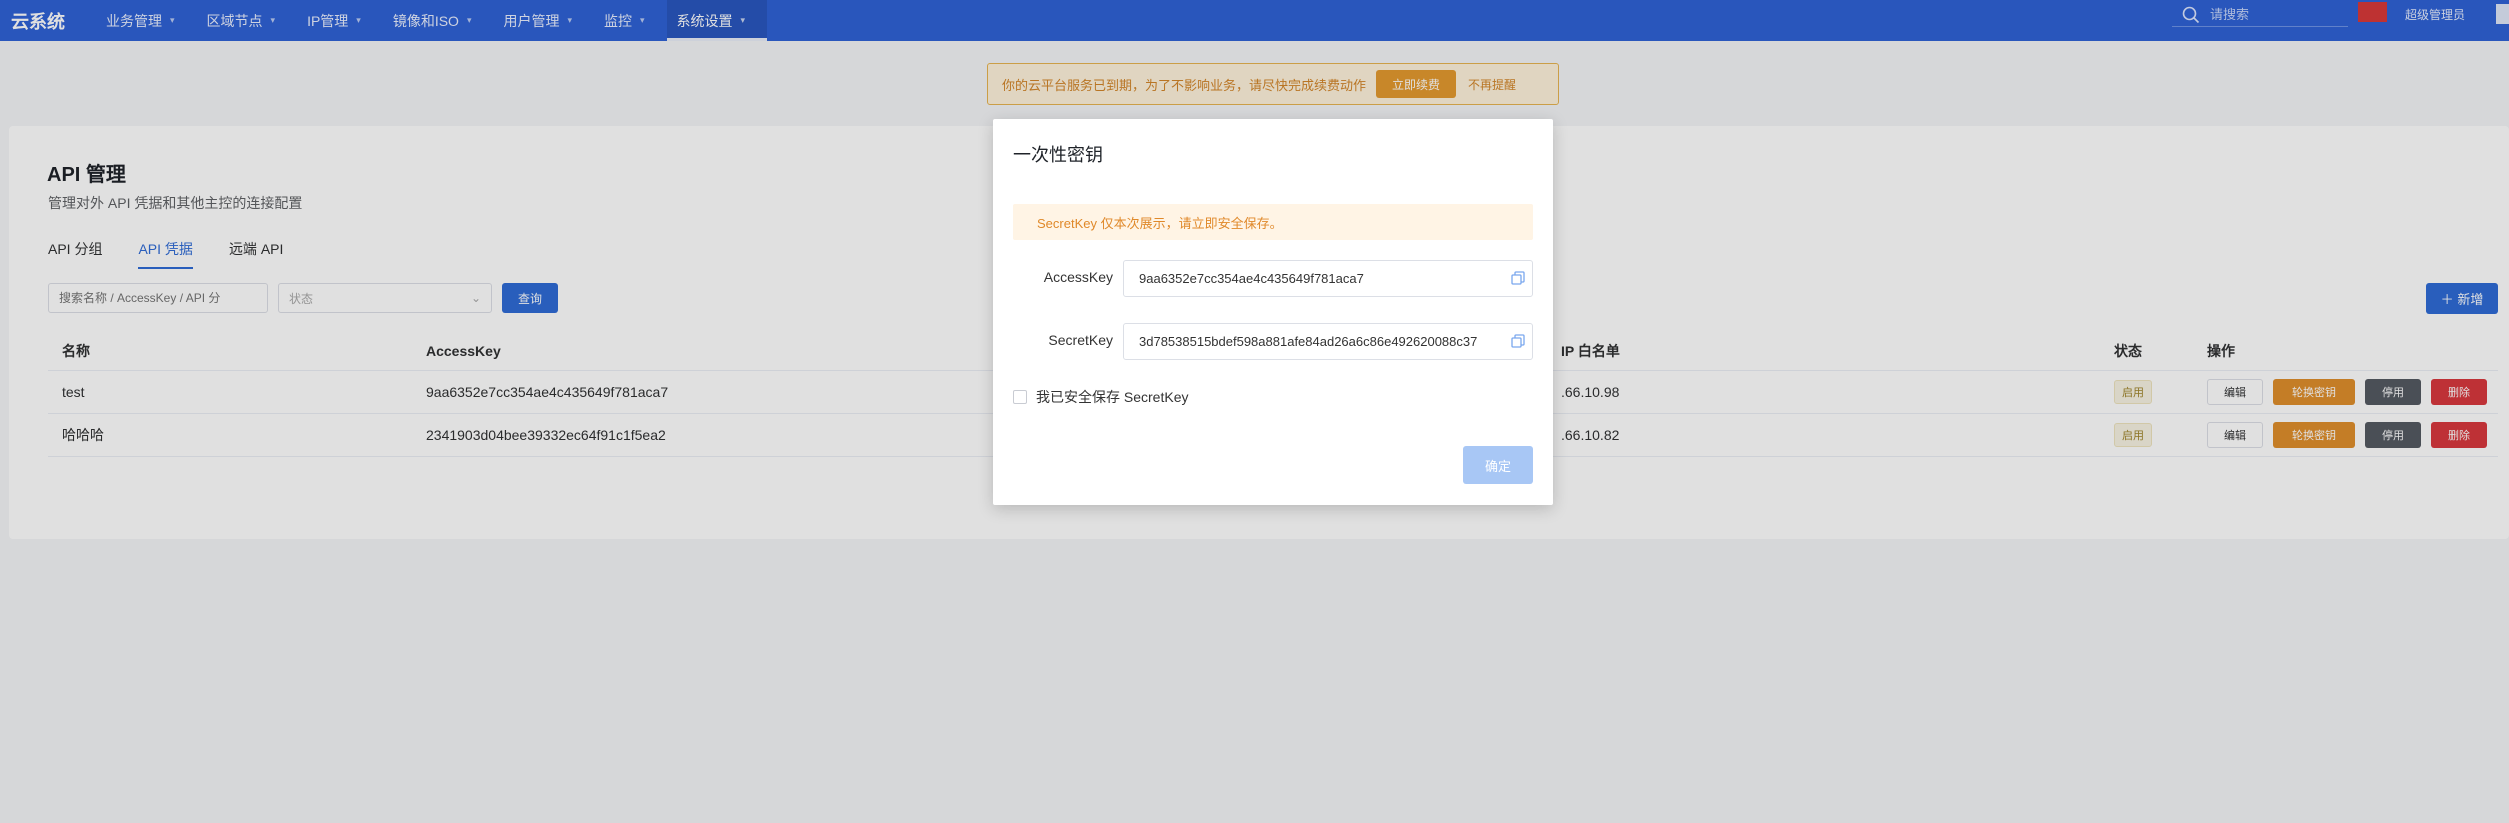 This screenshot has width=2509, height=823. I want to click on saved-confirmation: 我已安全保存 SecretKey, so click(1100, 397).